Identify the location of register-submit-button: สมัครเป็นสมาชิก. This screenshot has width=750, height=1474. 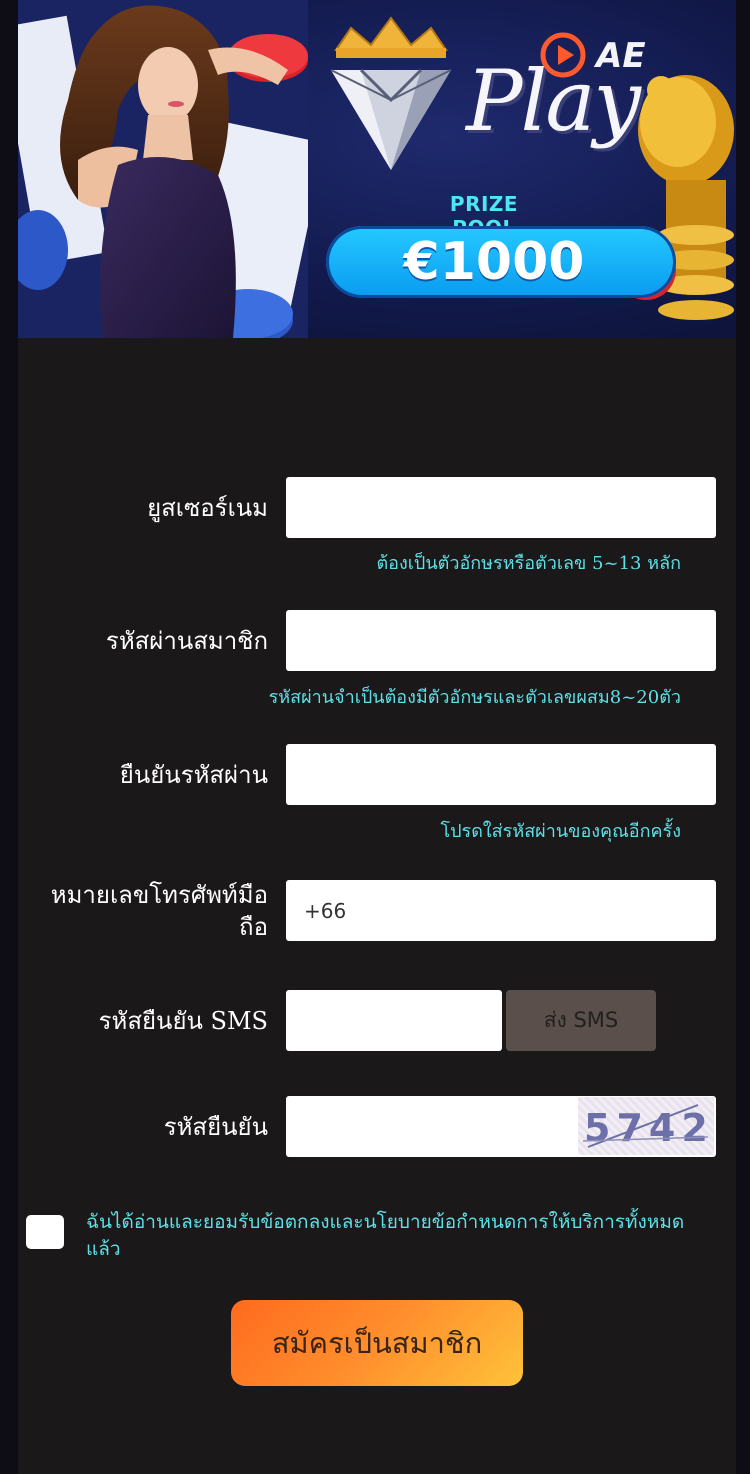
(377, 1343).